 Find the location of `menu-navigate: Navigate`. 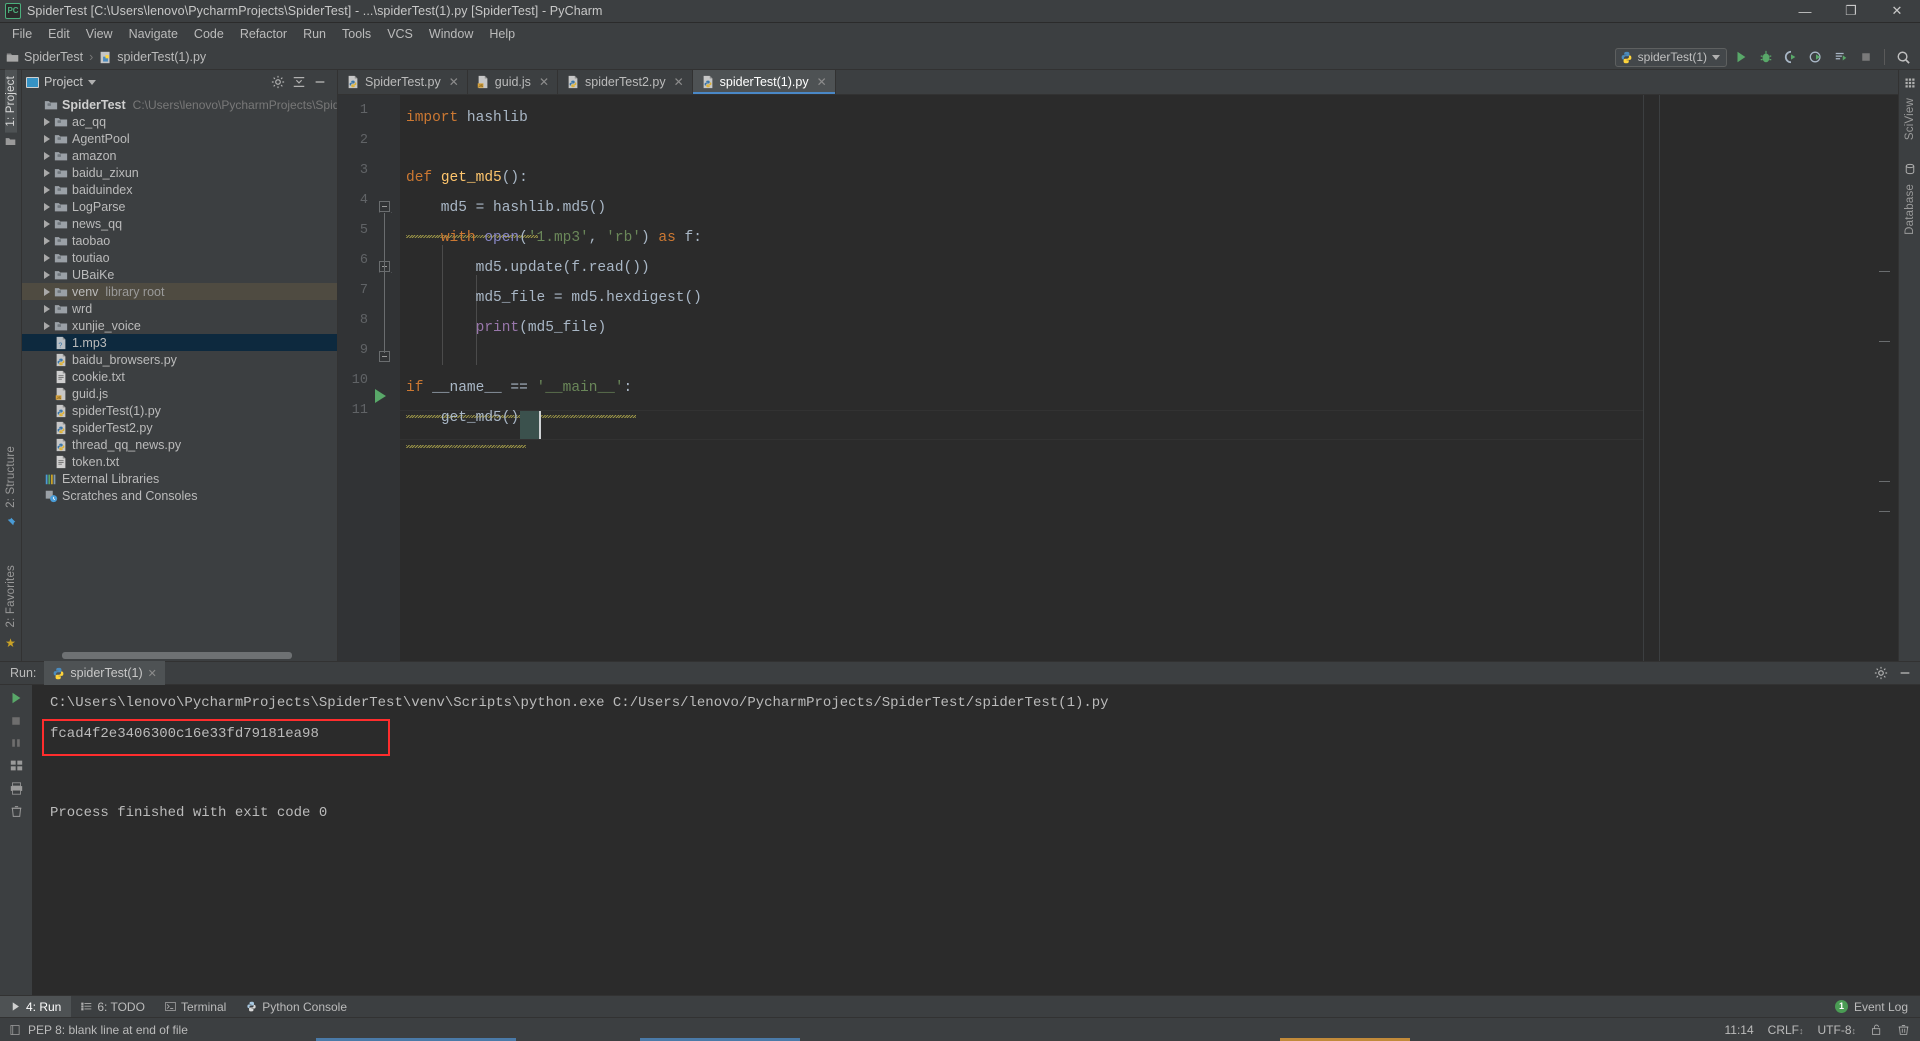

menu-navigate: Navigate is located at coordinates (153, 34).